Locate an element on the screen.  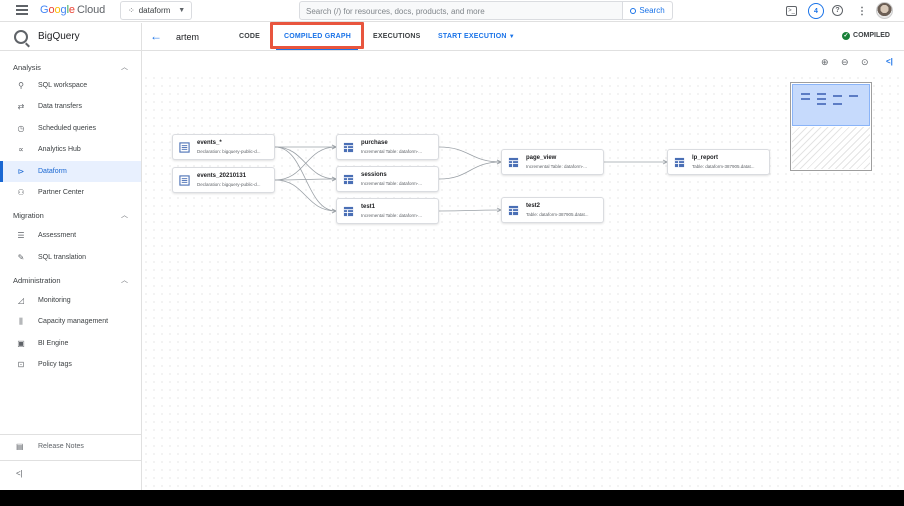
back-arrow-icon: ← is located at coordinates (156, 36).